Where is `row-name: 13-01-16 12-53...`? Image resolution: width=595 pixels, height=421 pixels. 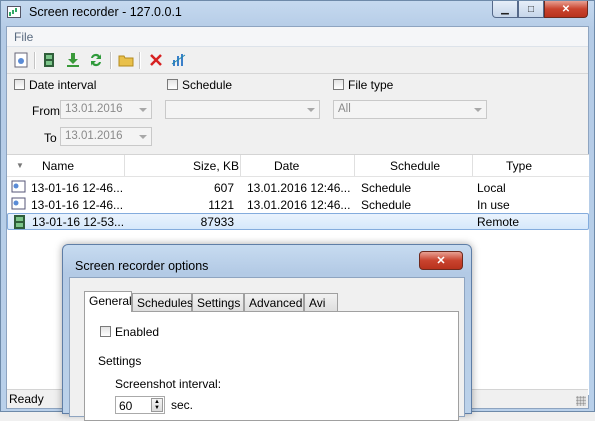 row-name: 13-01-16 12-53... is located at coordinates (78, 222).